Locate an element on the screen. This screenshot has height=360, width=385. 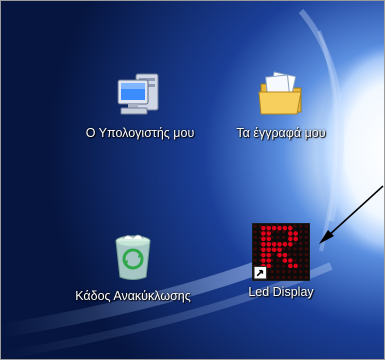
desktop-icon-label: Led Display is located at coordinates (281, 292).